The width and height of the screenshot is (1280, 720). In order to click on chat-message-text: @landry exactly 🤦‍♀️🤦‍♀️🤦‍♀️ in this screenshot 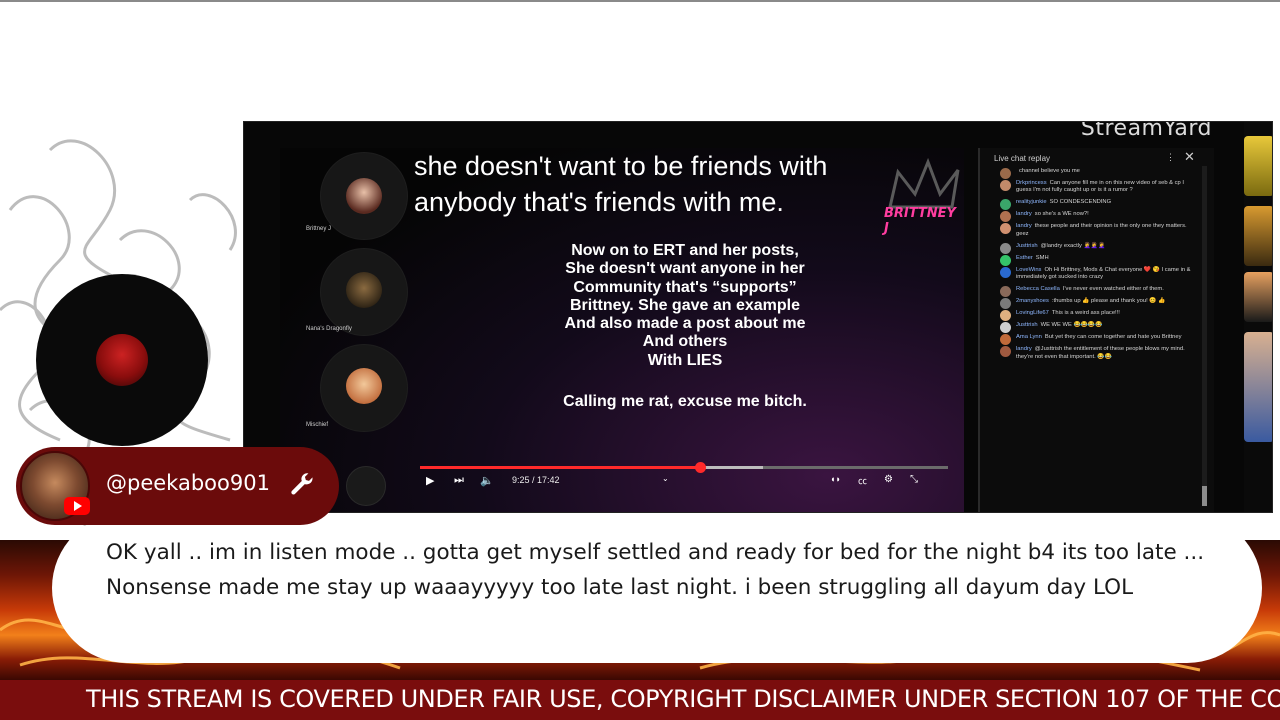, I will do `click(1073, 245)`.